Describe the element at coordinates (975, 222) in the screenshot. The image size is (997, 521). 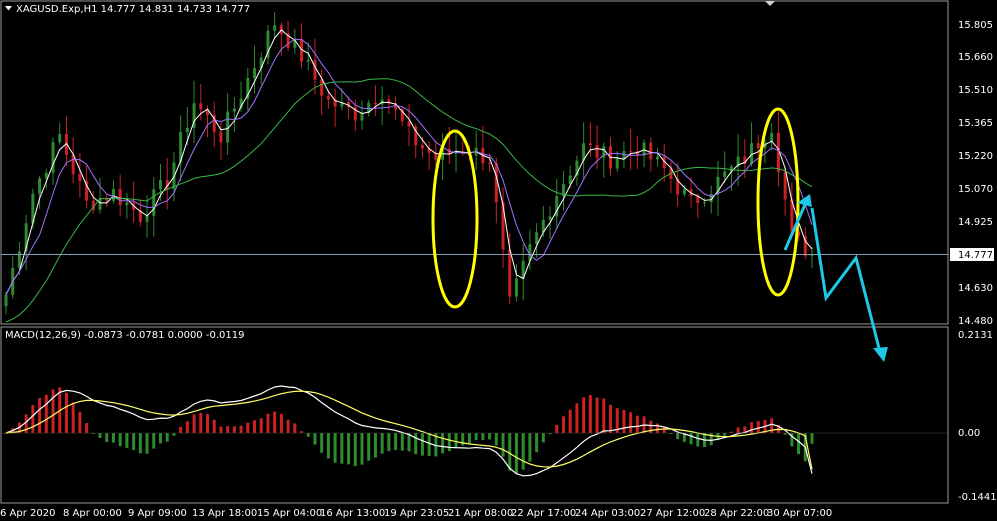
I see `price-tick: 14.925` at that location.